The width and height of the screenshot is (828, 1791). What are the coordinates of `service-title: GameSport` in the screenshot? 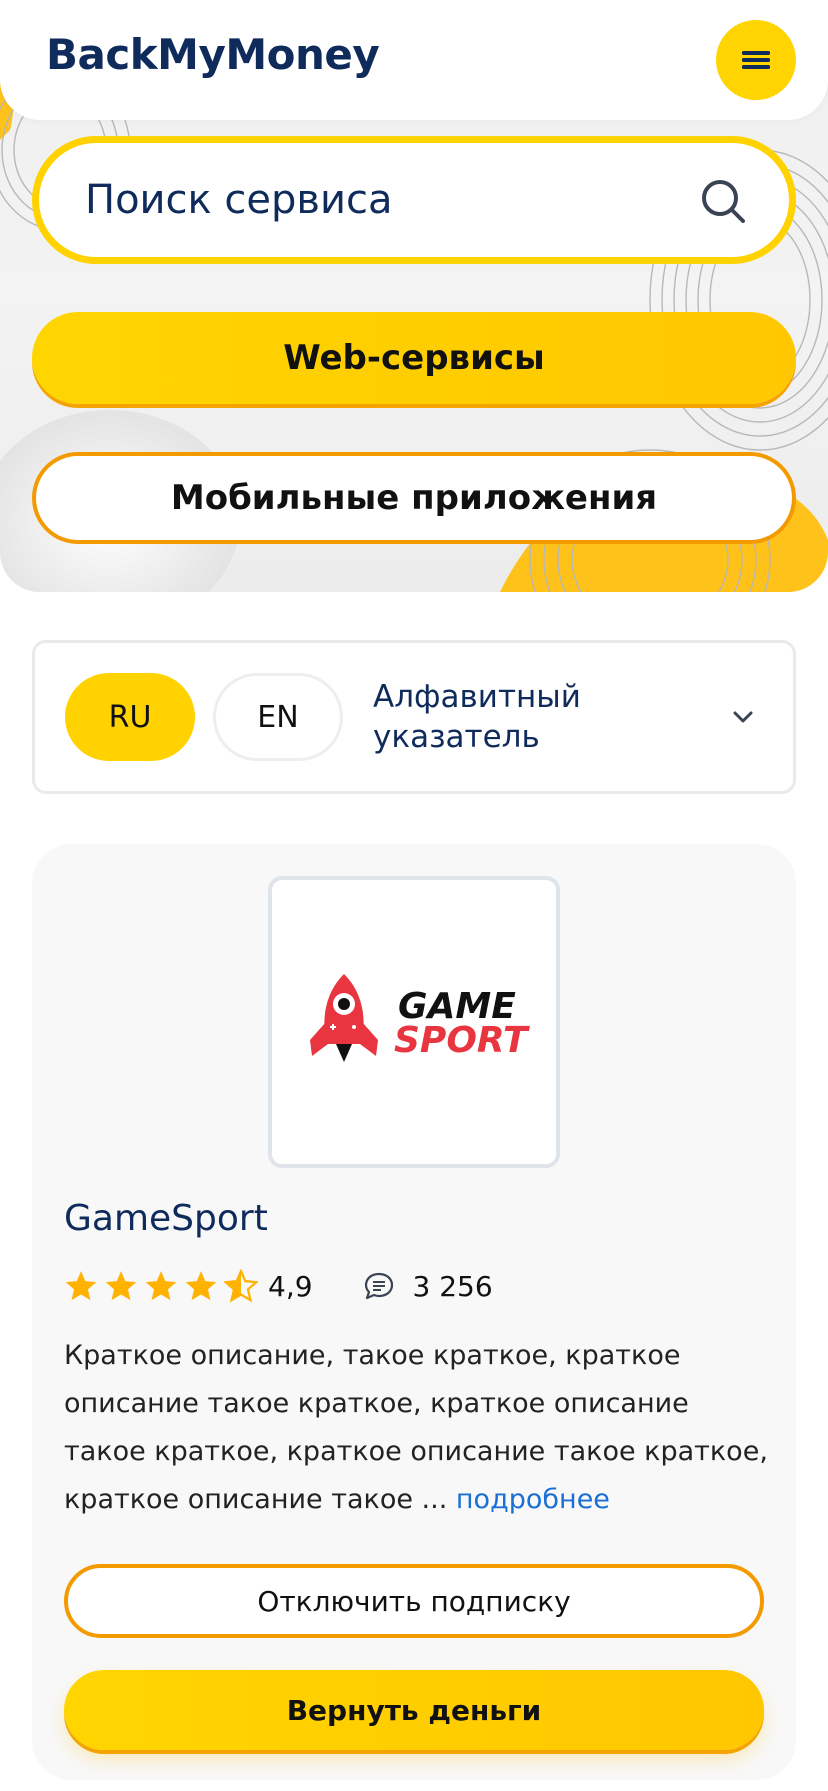 It's located at (166, 1218).